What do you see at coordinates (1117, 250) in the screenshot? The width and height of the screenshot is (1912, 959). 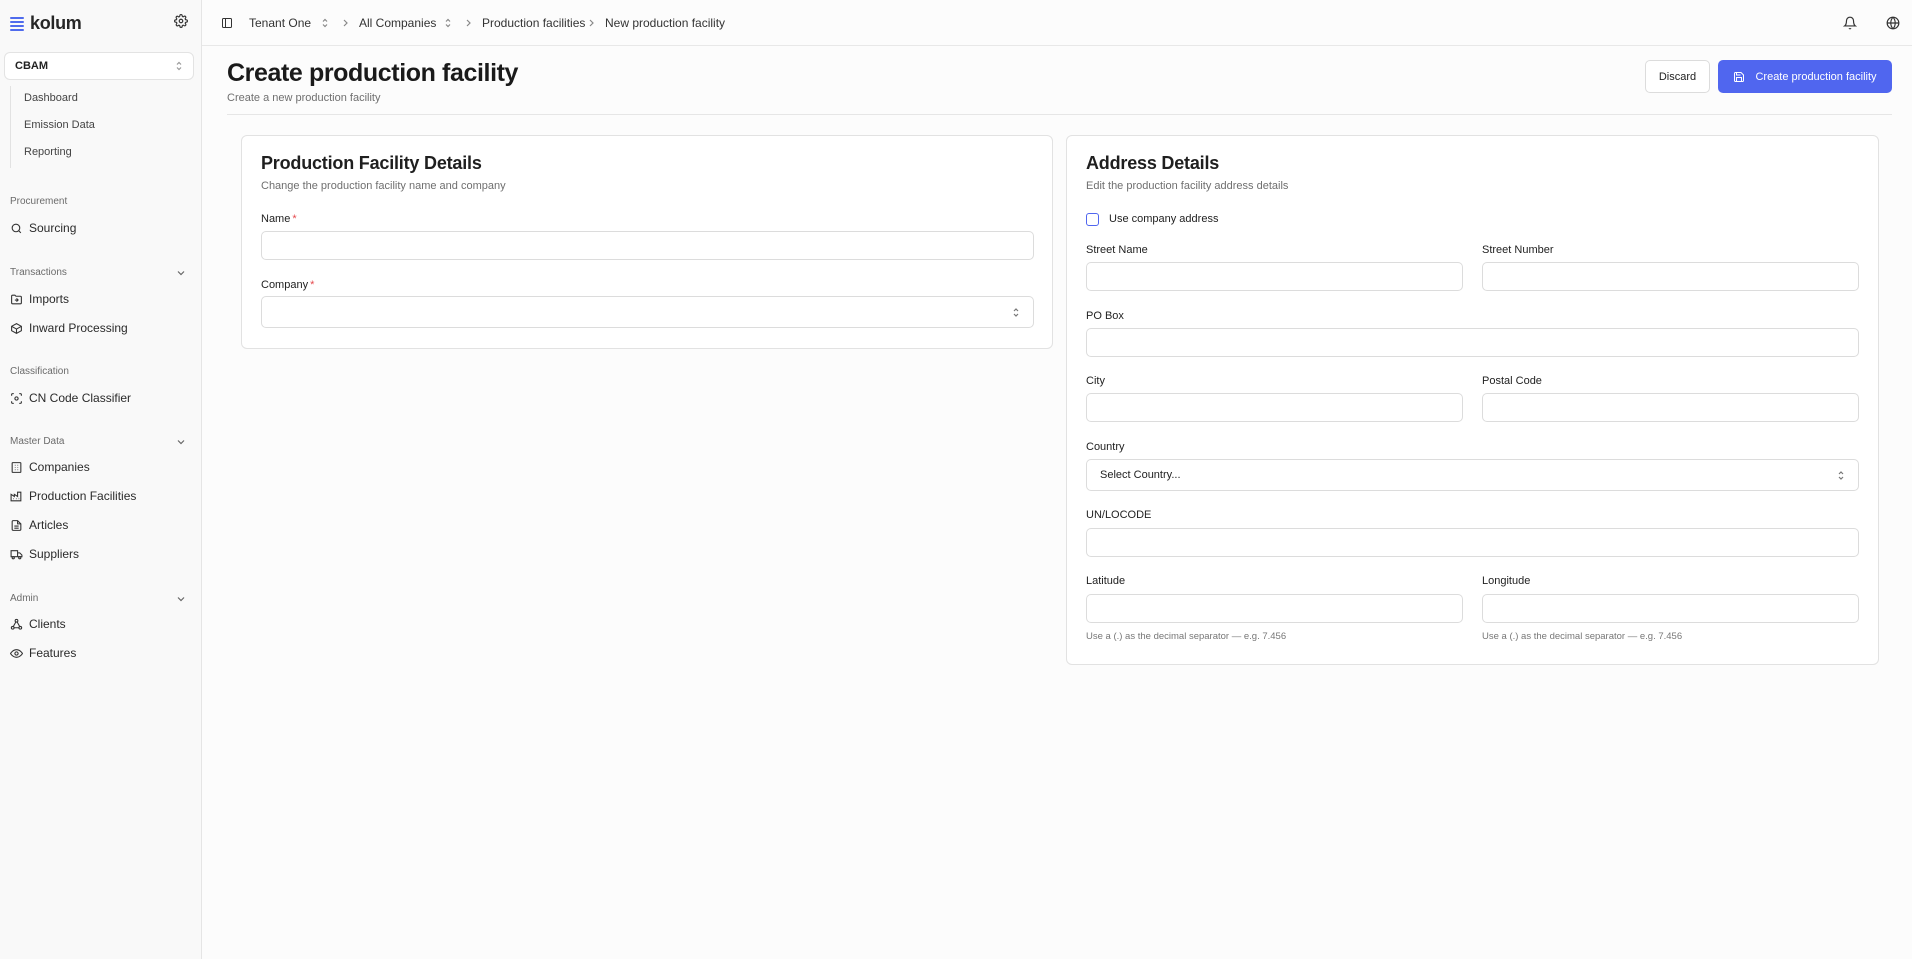 I see `street-name-label: Street Name` at bounding box center [1117, 250].